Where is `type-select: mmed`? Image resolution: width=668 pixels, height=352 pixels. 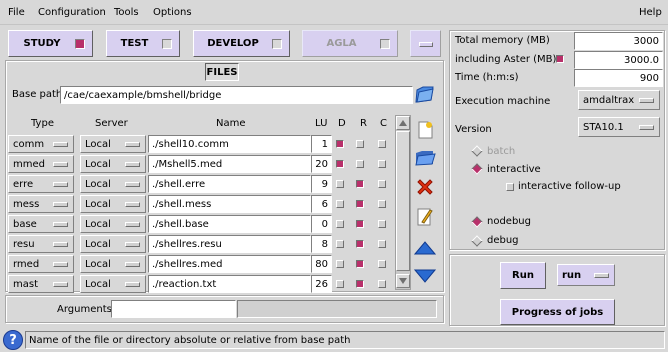
type-select: mmed is located at coordinates (41, 164).